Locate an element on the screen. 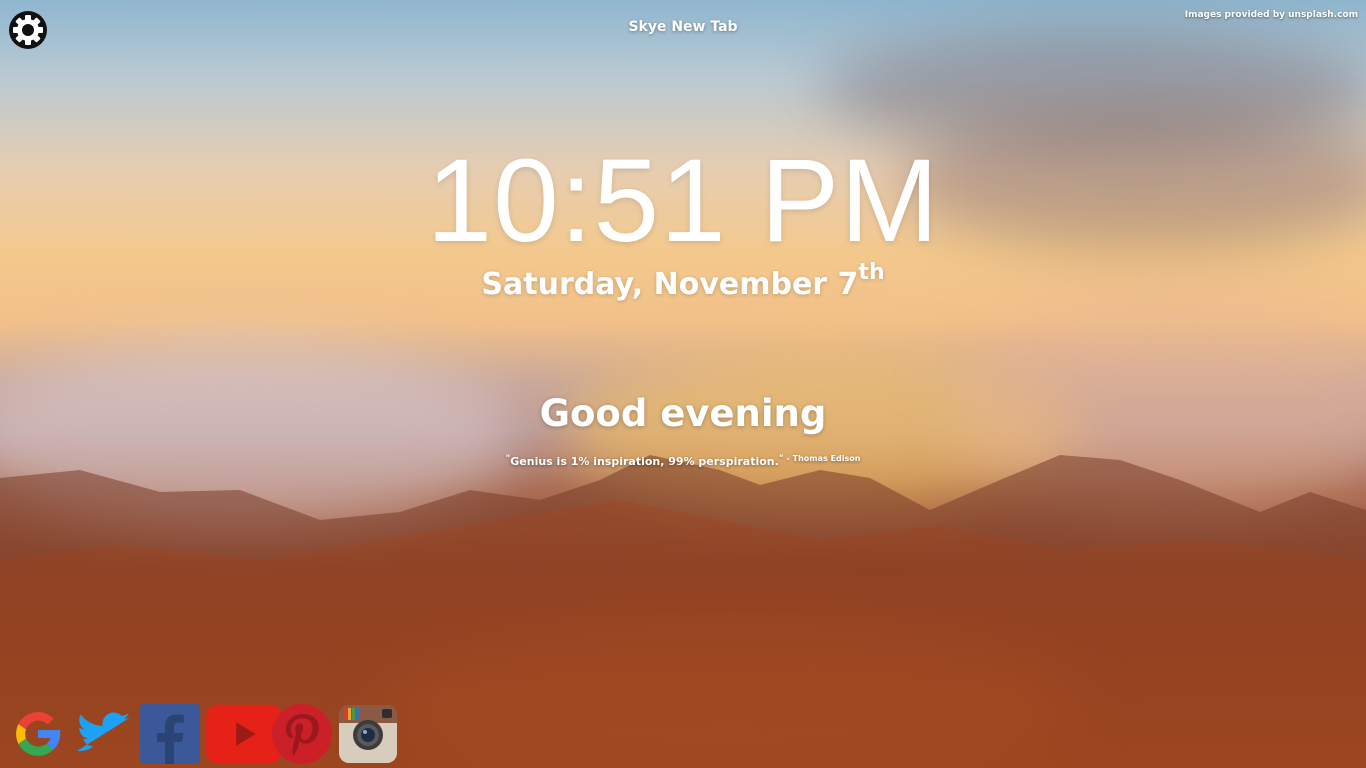  date-display: Saturday, November 7th is located at coordinates (683, 281).